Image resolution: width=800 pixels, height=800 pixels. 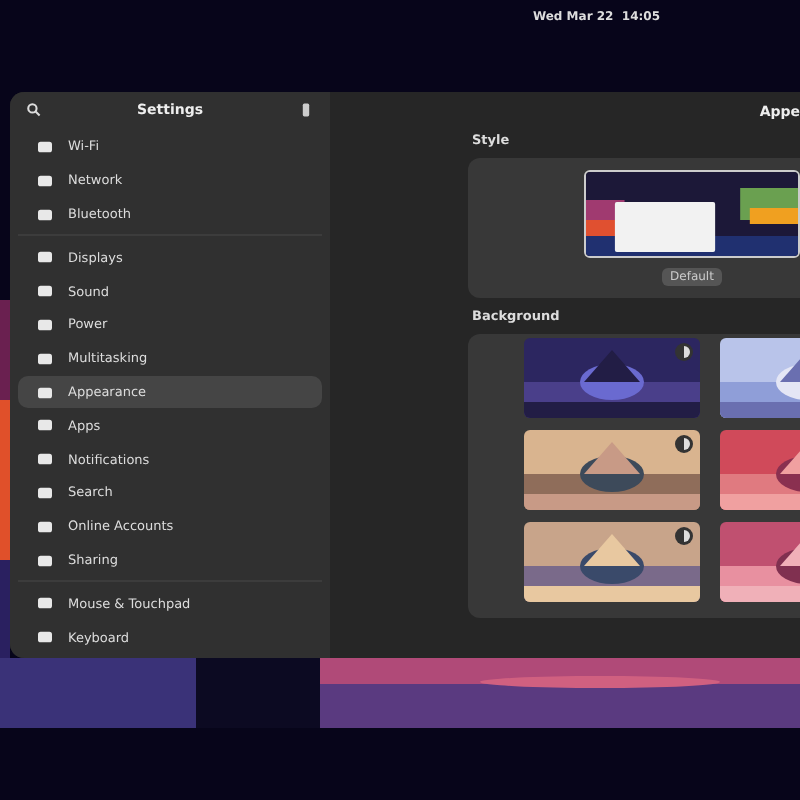 What do you see at coordinates (305, 109) in the screenshot?
I see `menu-icon` at bounding box center [305, 109].